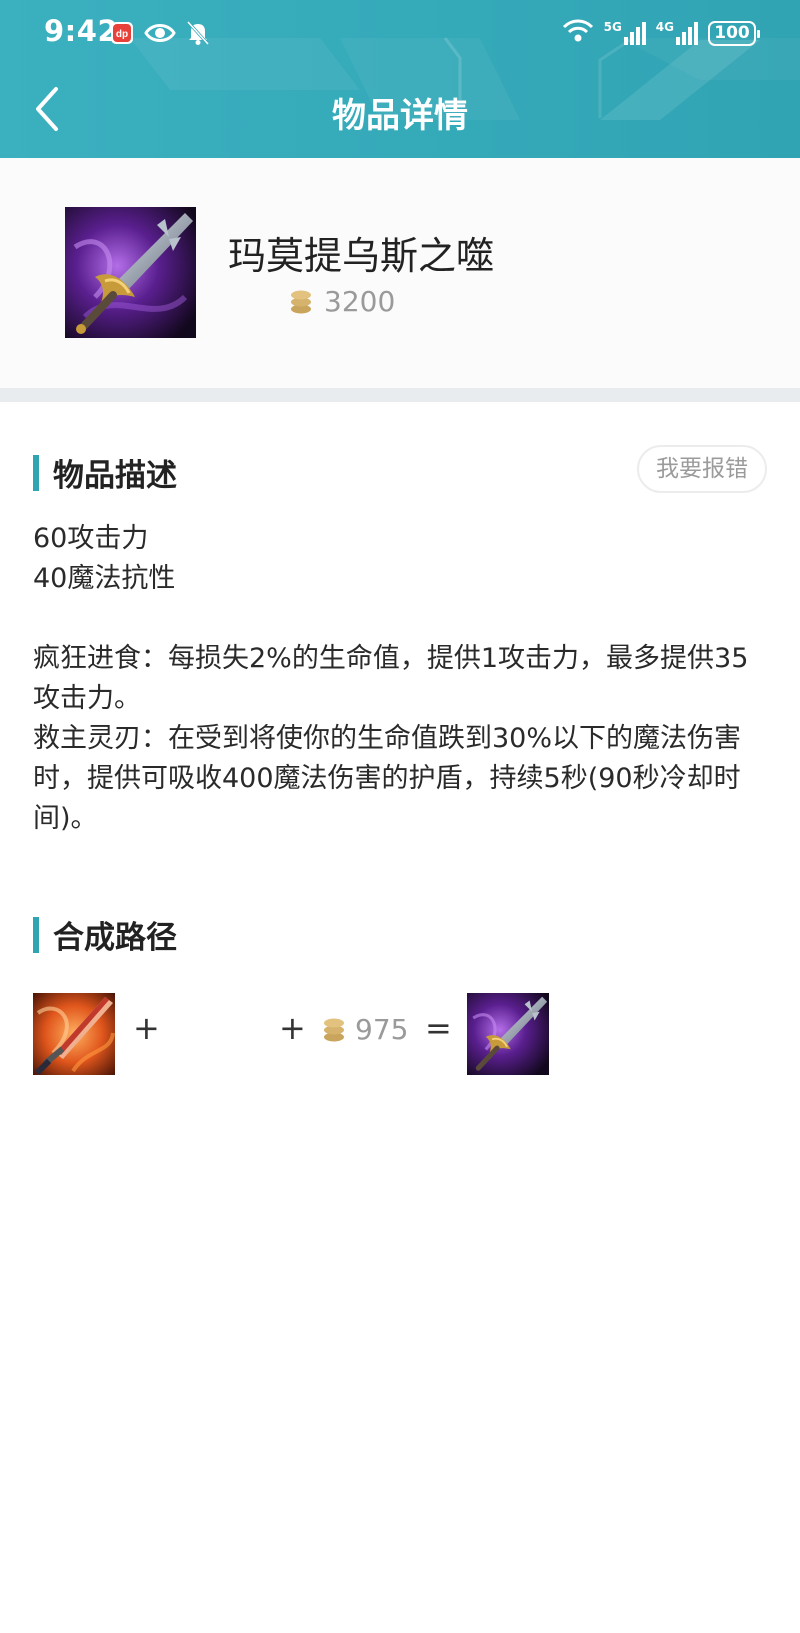  I want to click on flaming-sword-item-icon, so click(74, 1034).